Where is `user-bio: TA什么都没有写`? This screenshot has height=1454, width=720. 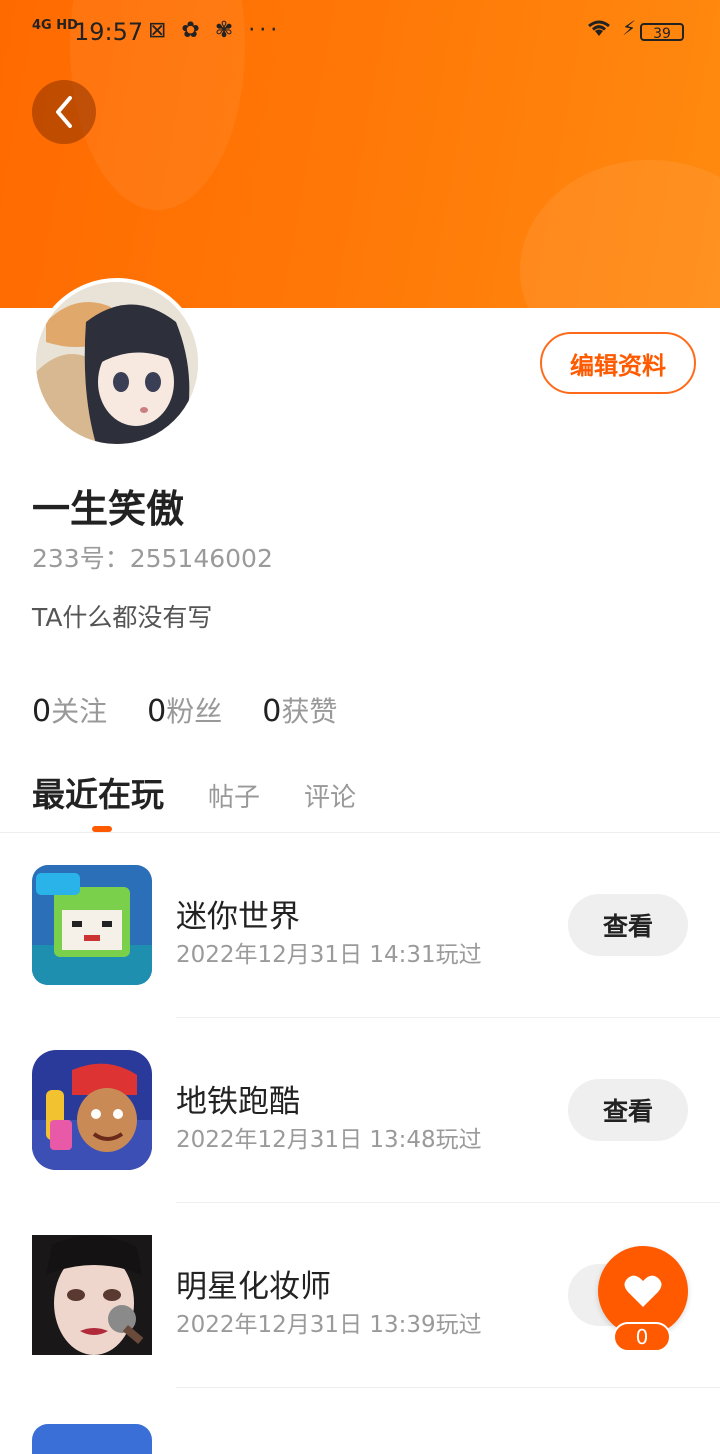
user-bio: TA什么都没有写 is located at coordinates (122, 617).